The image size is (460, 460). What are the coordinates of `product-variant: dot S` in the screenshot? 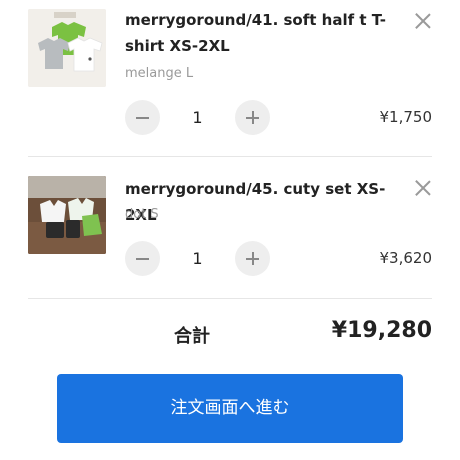 It's located at (142, 214).